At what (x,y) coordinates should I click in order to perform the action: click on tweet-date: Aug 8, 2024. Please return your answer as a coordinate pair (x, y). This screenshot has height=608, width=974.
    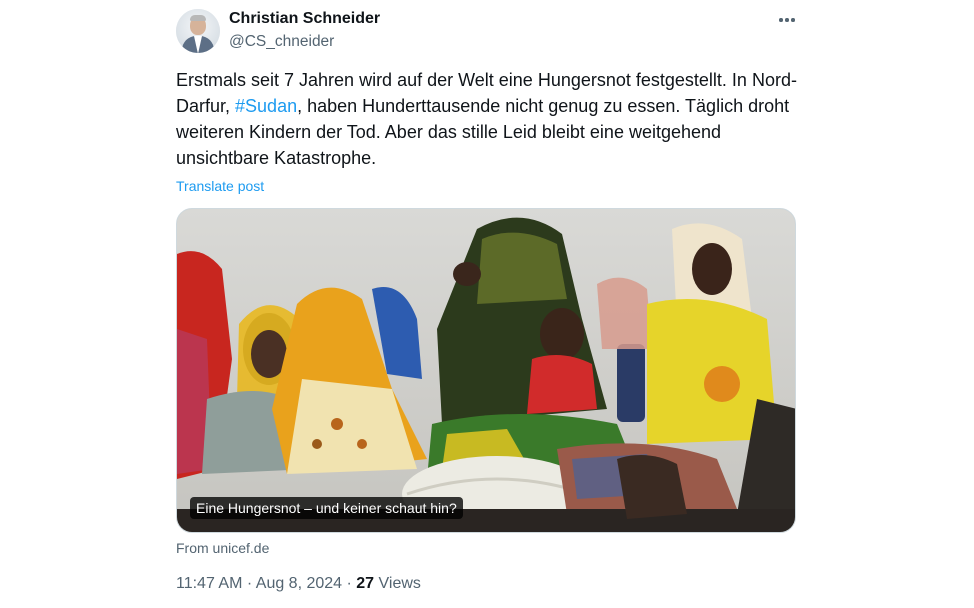
    Looking at the image, I should click on (299, 583).